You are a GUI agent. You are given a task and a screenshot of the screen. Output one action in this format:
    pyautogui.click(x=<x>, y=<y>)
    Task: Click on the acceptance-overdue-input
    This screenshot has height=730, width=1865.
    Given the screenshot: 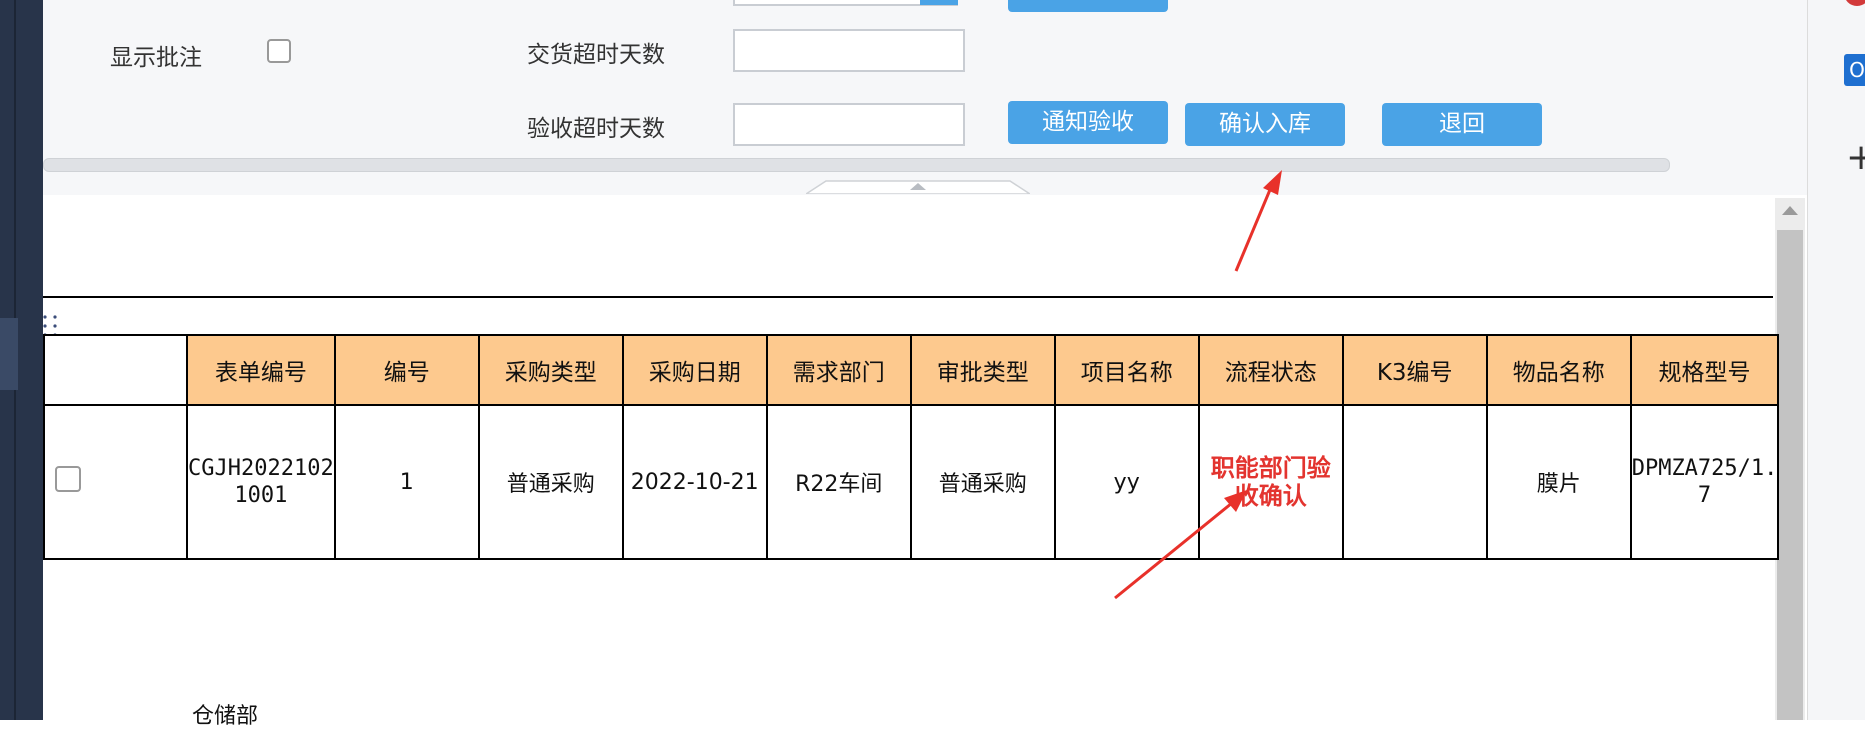 What is the action you would take?
    pyautogui.click(x=849, y=124)
    